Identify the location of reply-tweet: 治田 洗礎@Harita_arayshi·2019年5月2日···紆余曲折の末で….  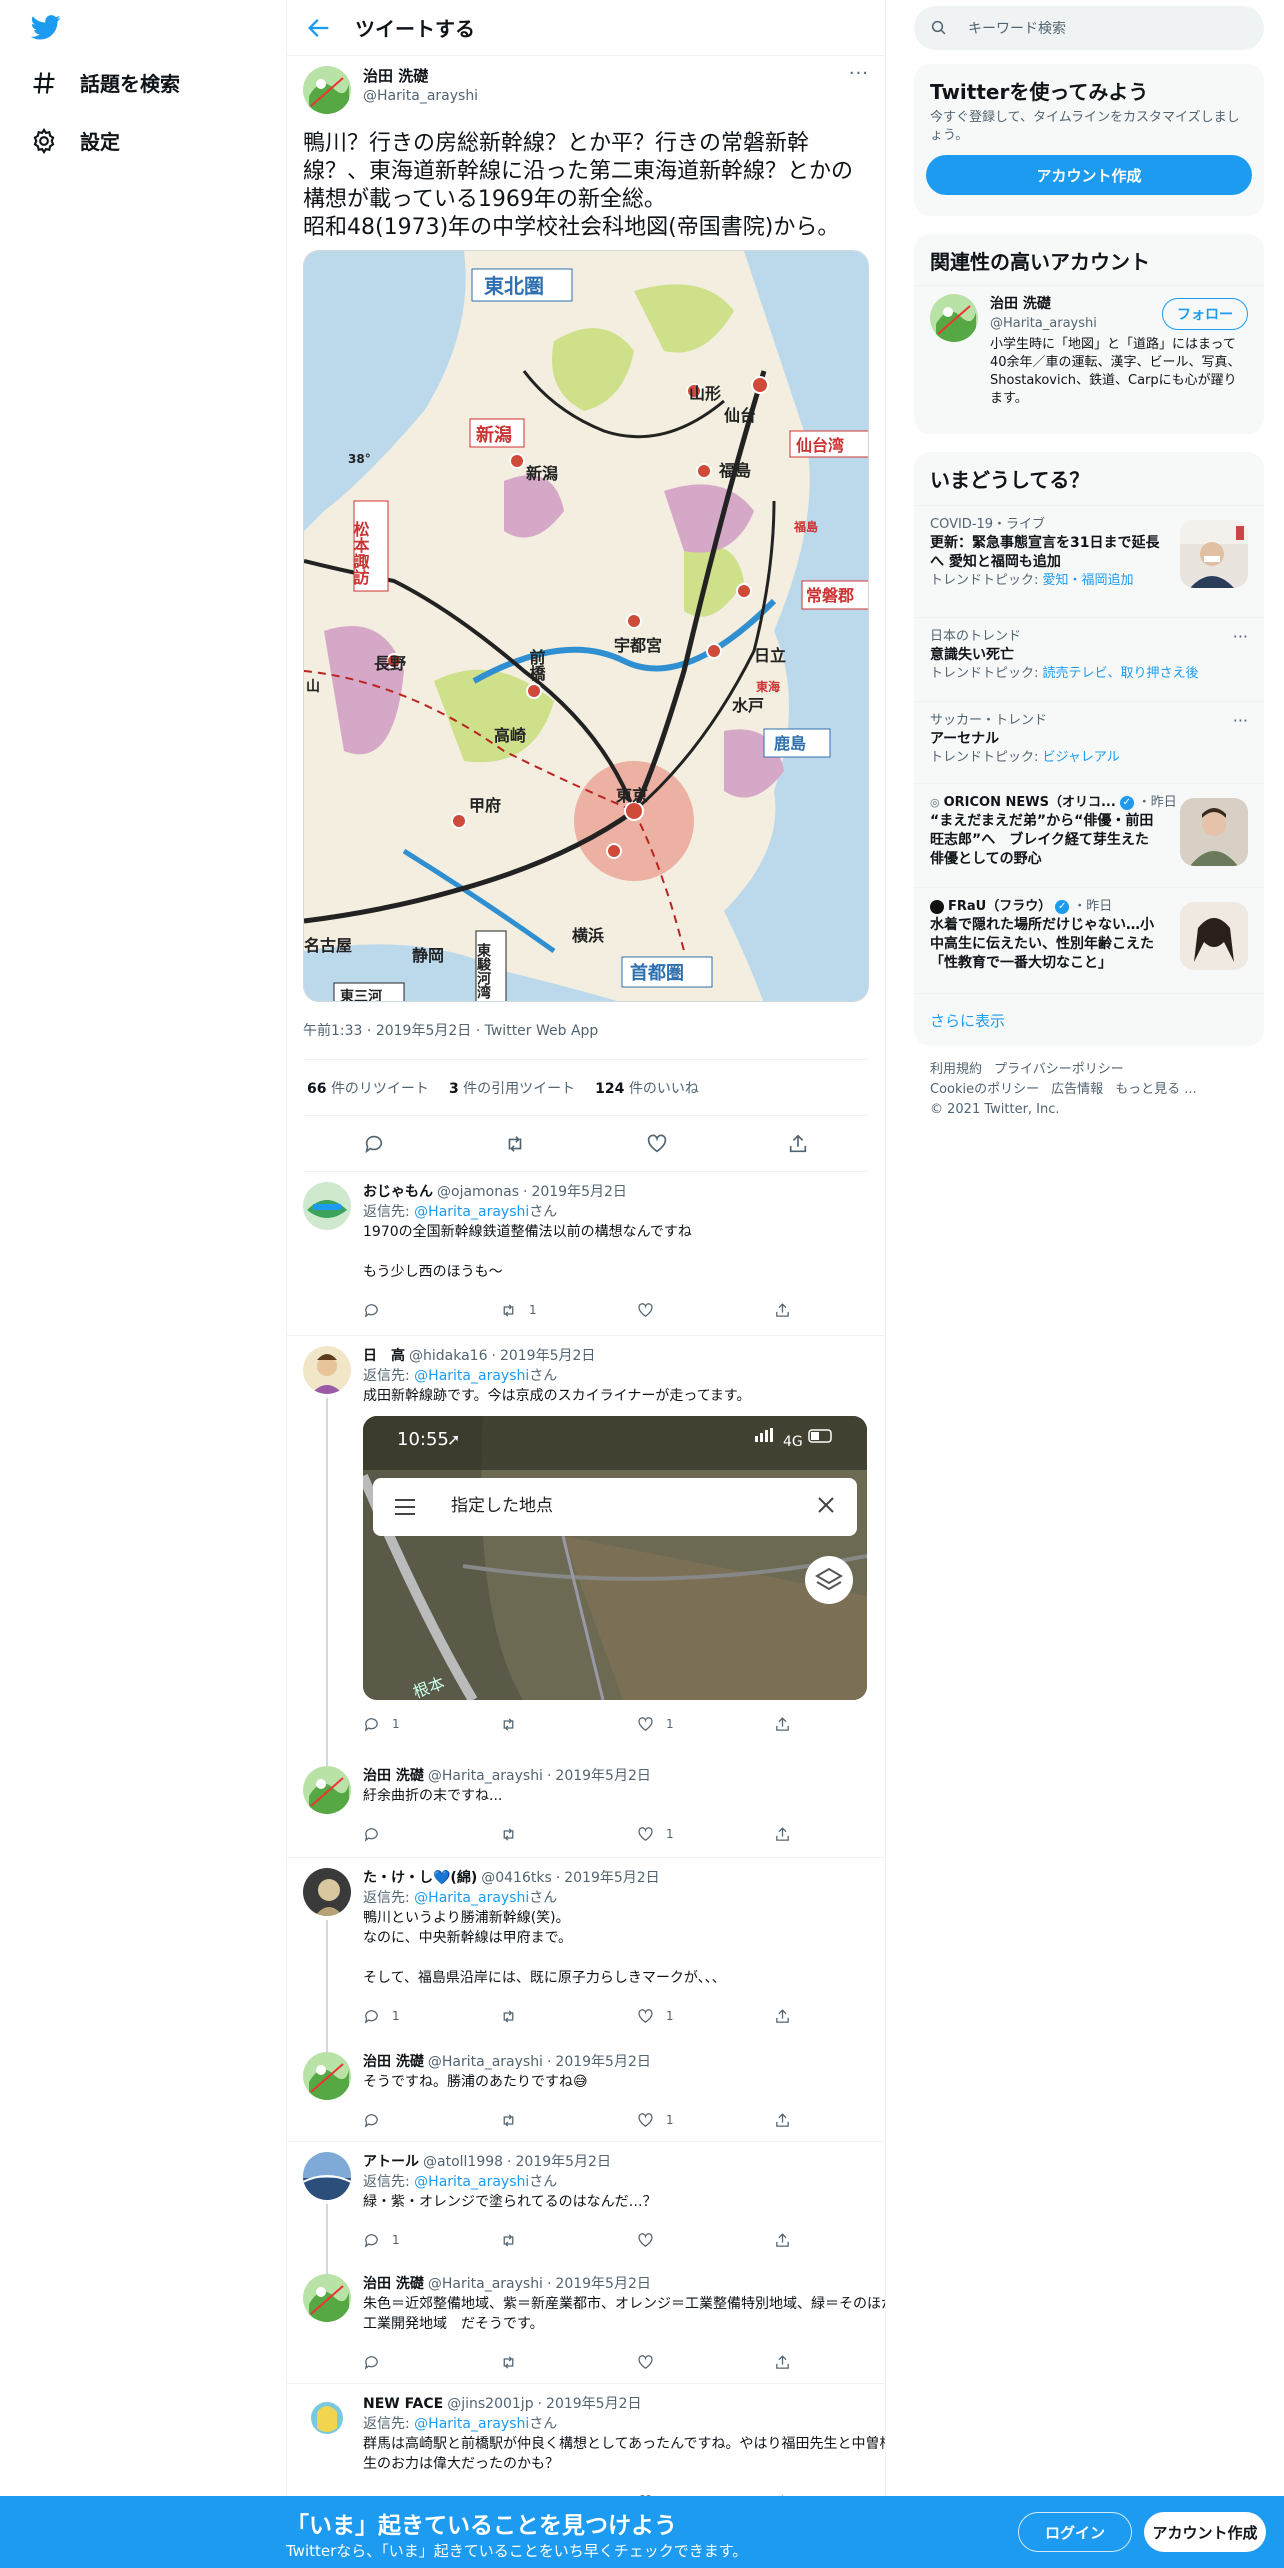
(586, 1807).